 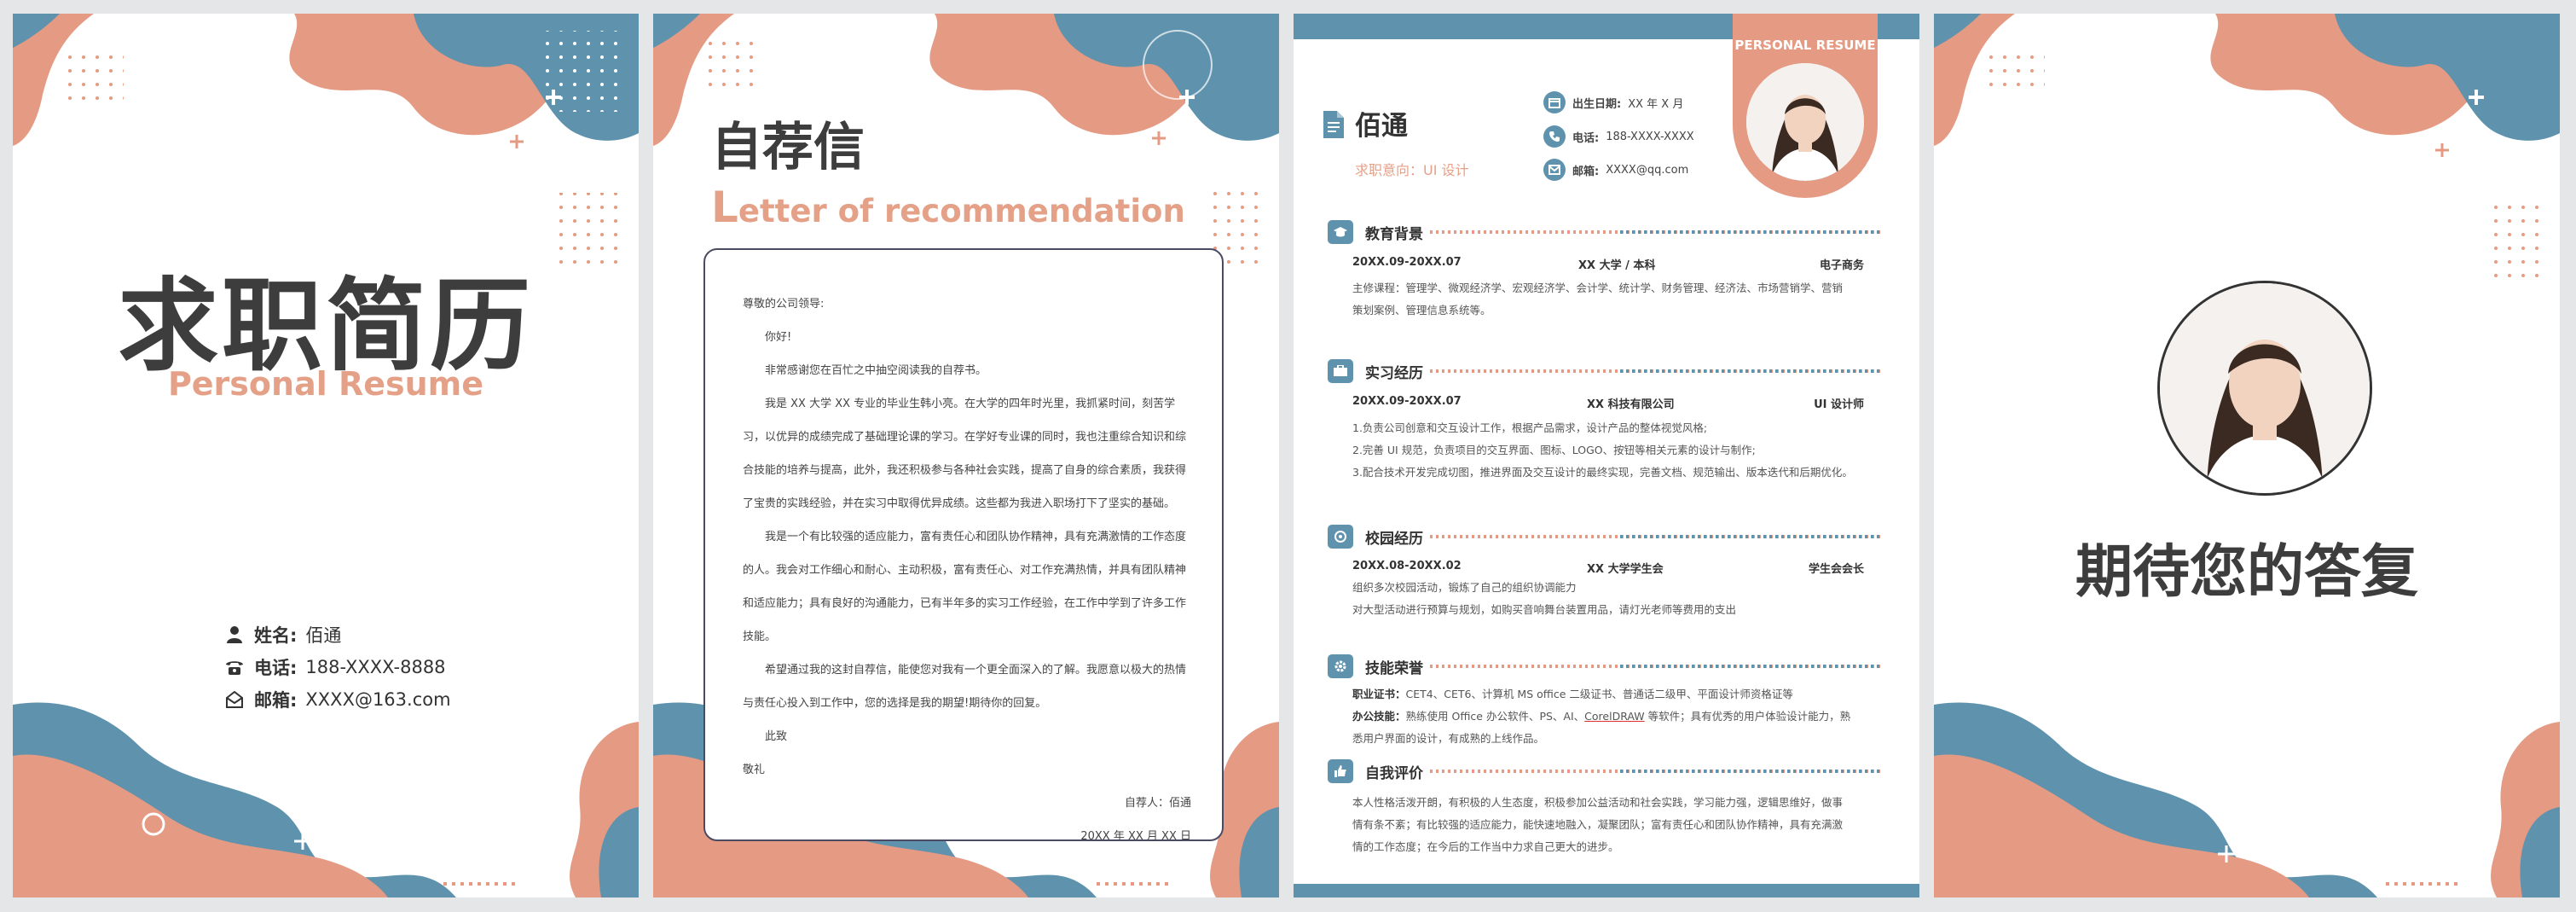 I want to click on section-skills: 技能荣誉, so click(x=1605, y=666).